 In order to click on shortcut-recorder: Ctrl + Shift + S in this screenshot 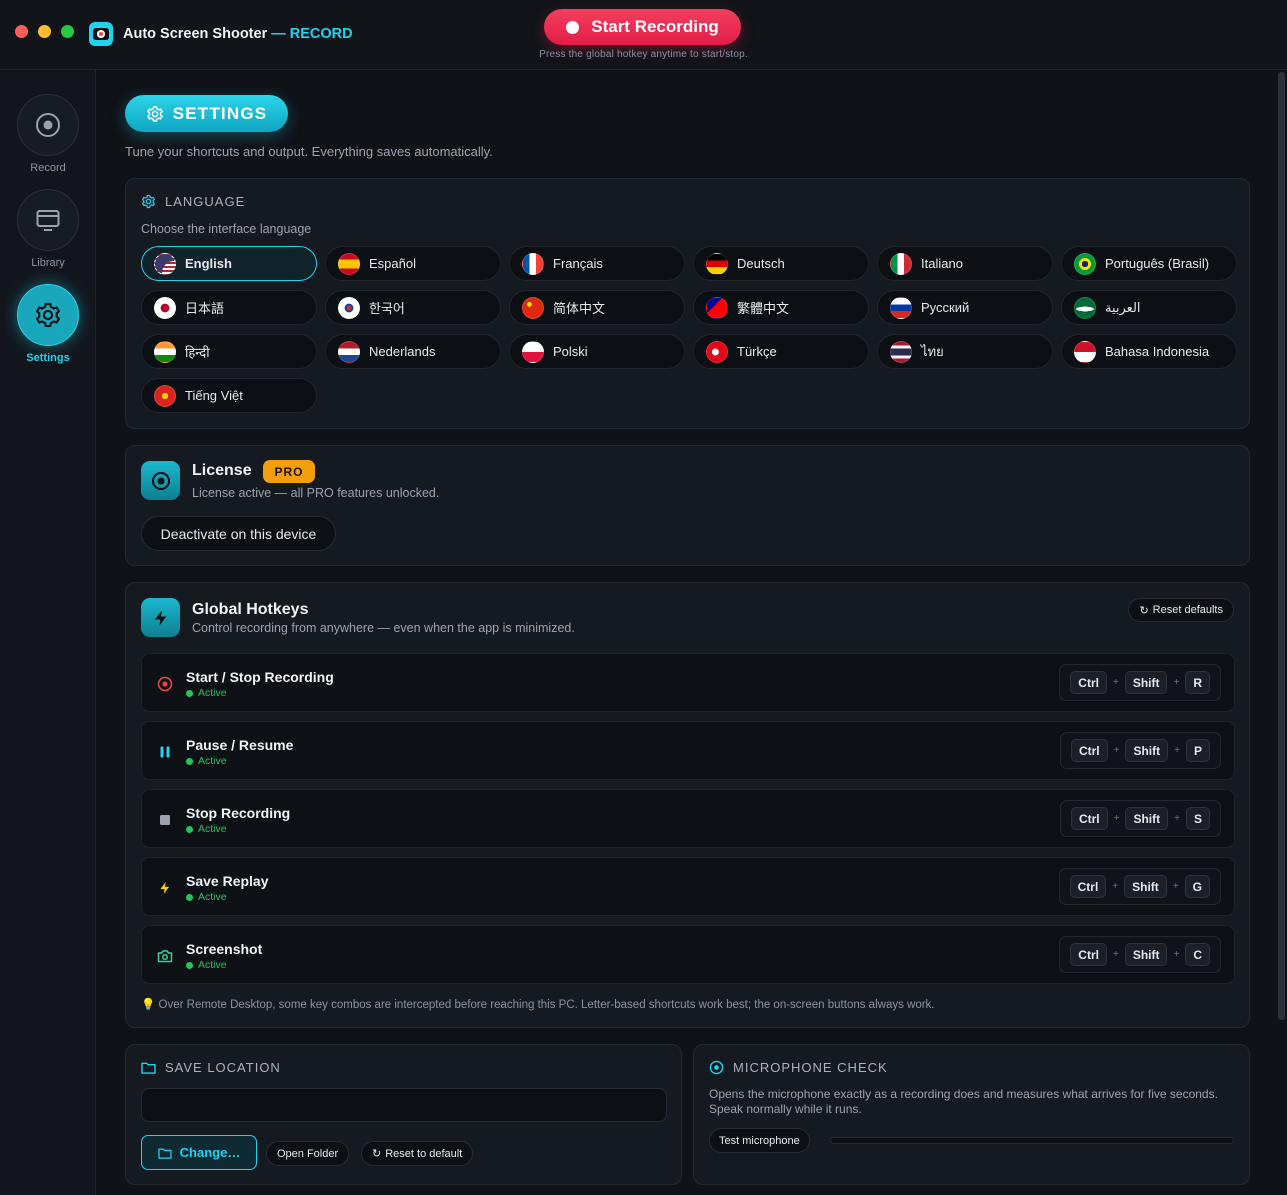, I will do `click(1140, 818)`.